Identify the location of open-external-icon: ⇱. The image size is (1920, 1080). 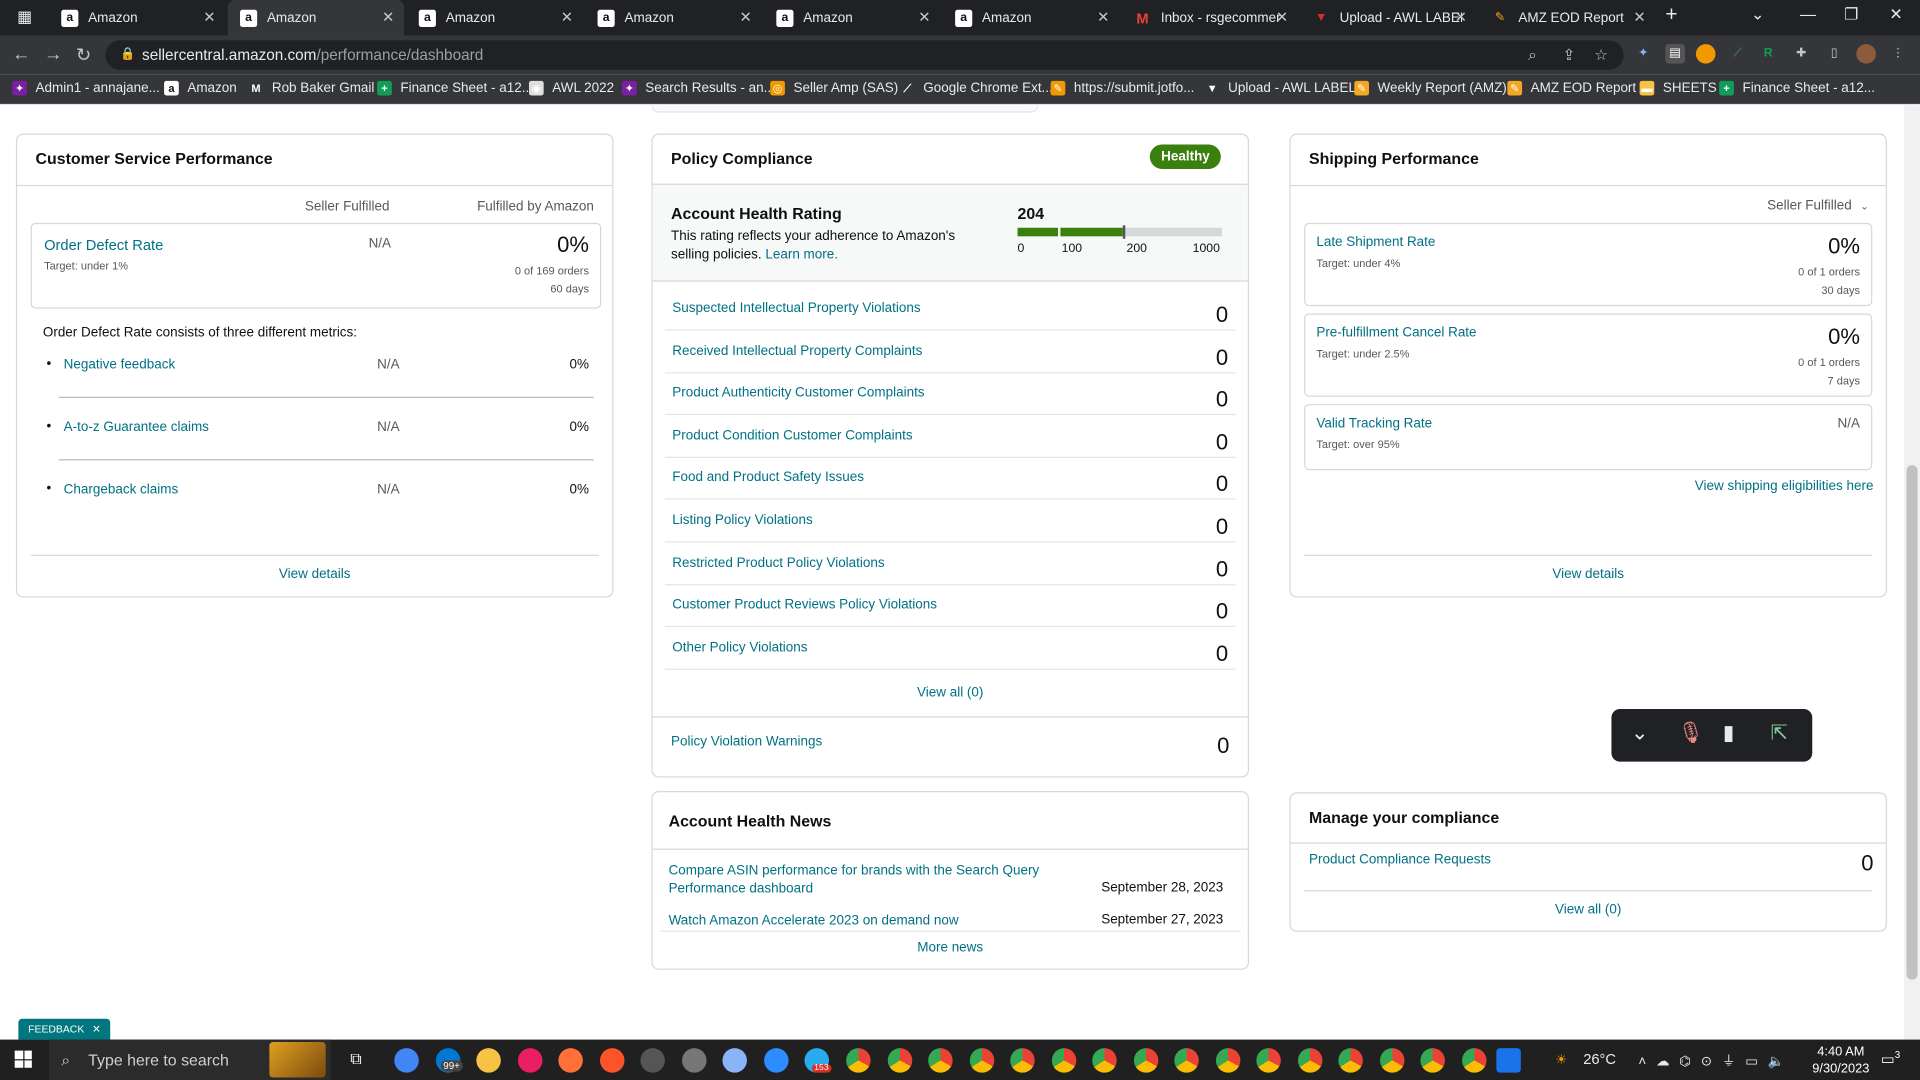
(1779, 733).